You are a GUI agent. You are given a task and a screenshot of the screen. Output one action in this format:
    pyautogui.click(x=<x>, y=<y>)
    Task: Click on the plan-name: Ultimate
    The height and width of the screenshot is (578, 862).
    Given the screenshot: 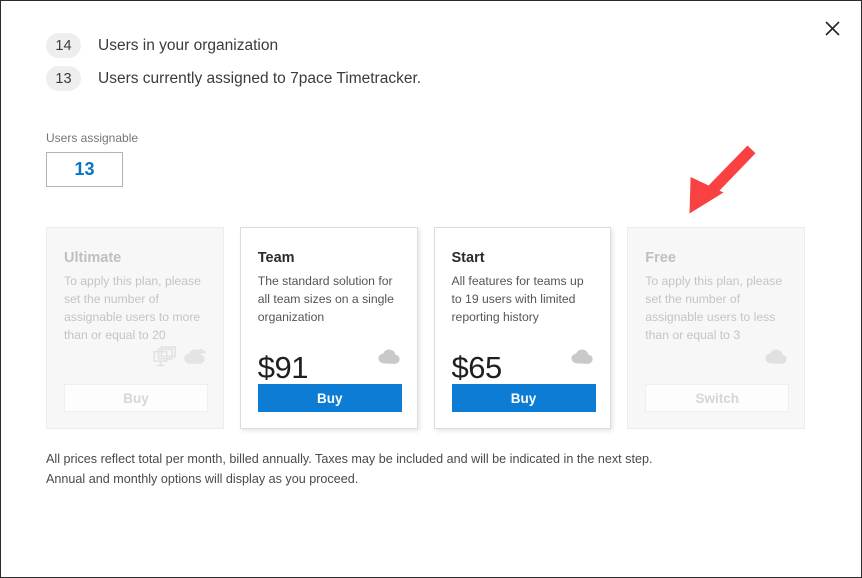 What is the action you would take?
    pyautogui.click(x=93, y=258)
    